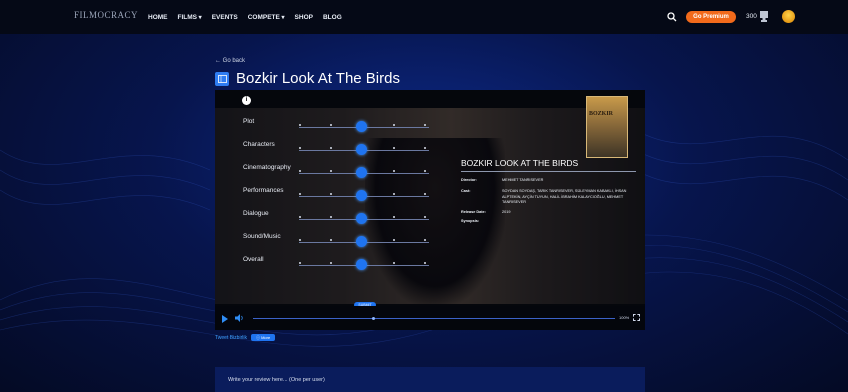  What do you see at coordinates (672, 17) in the screenshot?
I see `search-icon` at bounding box center [672, 17].